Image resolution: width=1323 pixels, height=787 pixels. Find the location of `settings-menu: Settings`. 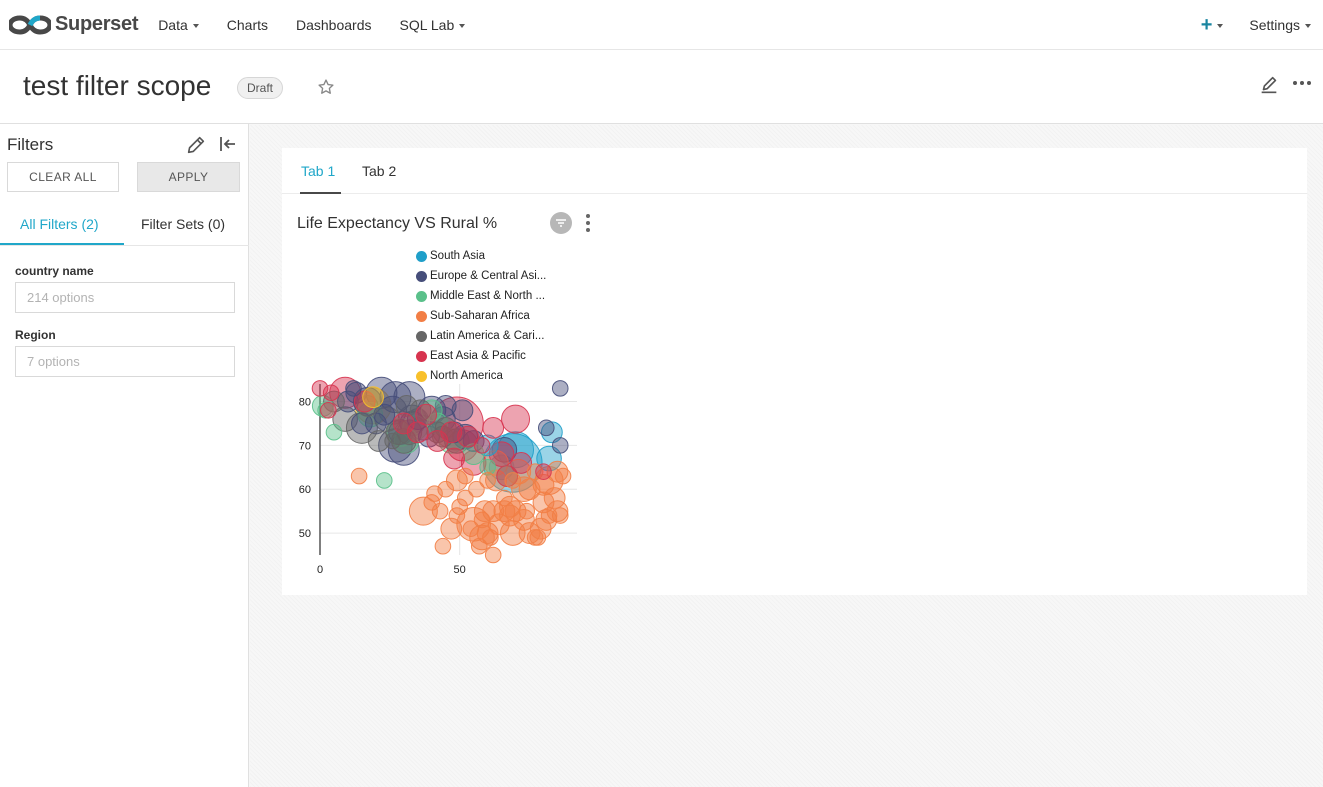

settings-menu: Settings is located at coordinates (1280, 25).